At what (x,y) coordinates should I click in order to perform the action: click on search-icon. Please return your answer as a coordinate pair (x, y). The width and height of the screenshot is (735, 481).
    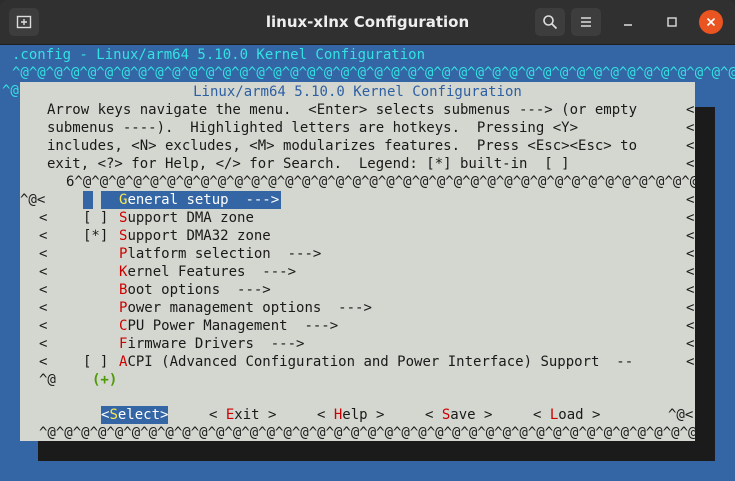
    Looking at the image, I should click on (550, 22).